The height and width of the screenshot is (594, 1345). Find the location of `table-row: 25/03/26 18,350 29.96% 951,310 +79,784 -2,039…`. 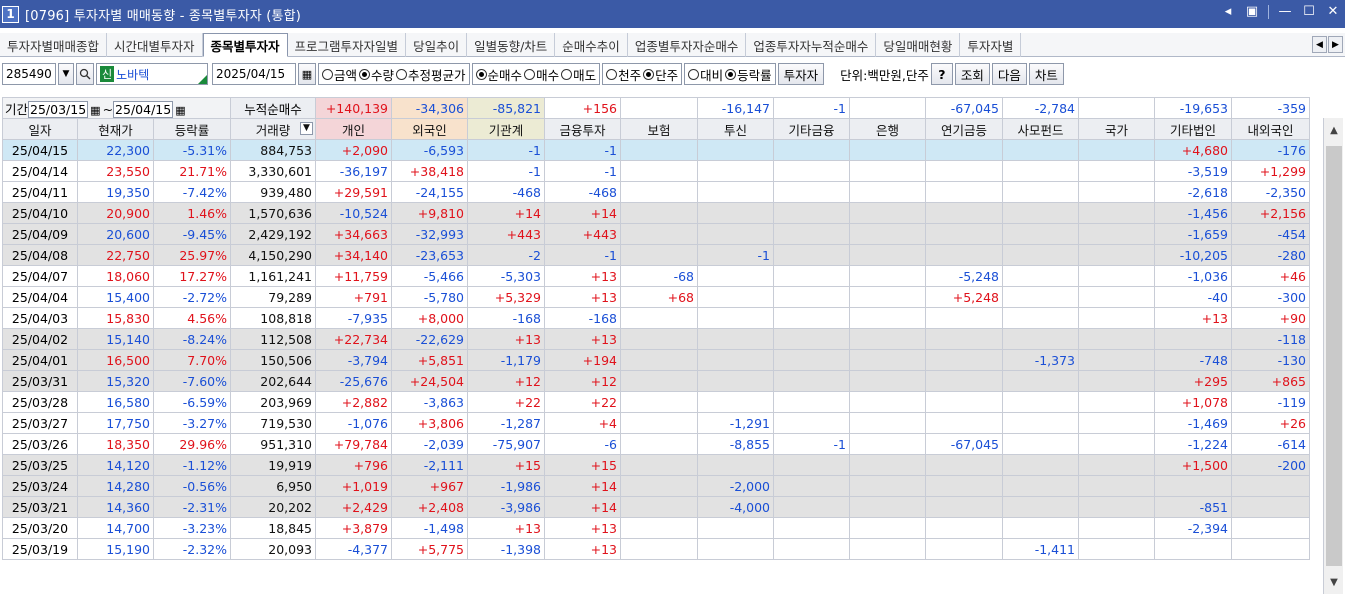

table-row: 25/03/26 18,350 29.96% 951,310 +79,784 -2,039… is located at coordinates (656, 444).